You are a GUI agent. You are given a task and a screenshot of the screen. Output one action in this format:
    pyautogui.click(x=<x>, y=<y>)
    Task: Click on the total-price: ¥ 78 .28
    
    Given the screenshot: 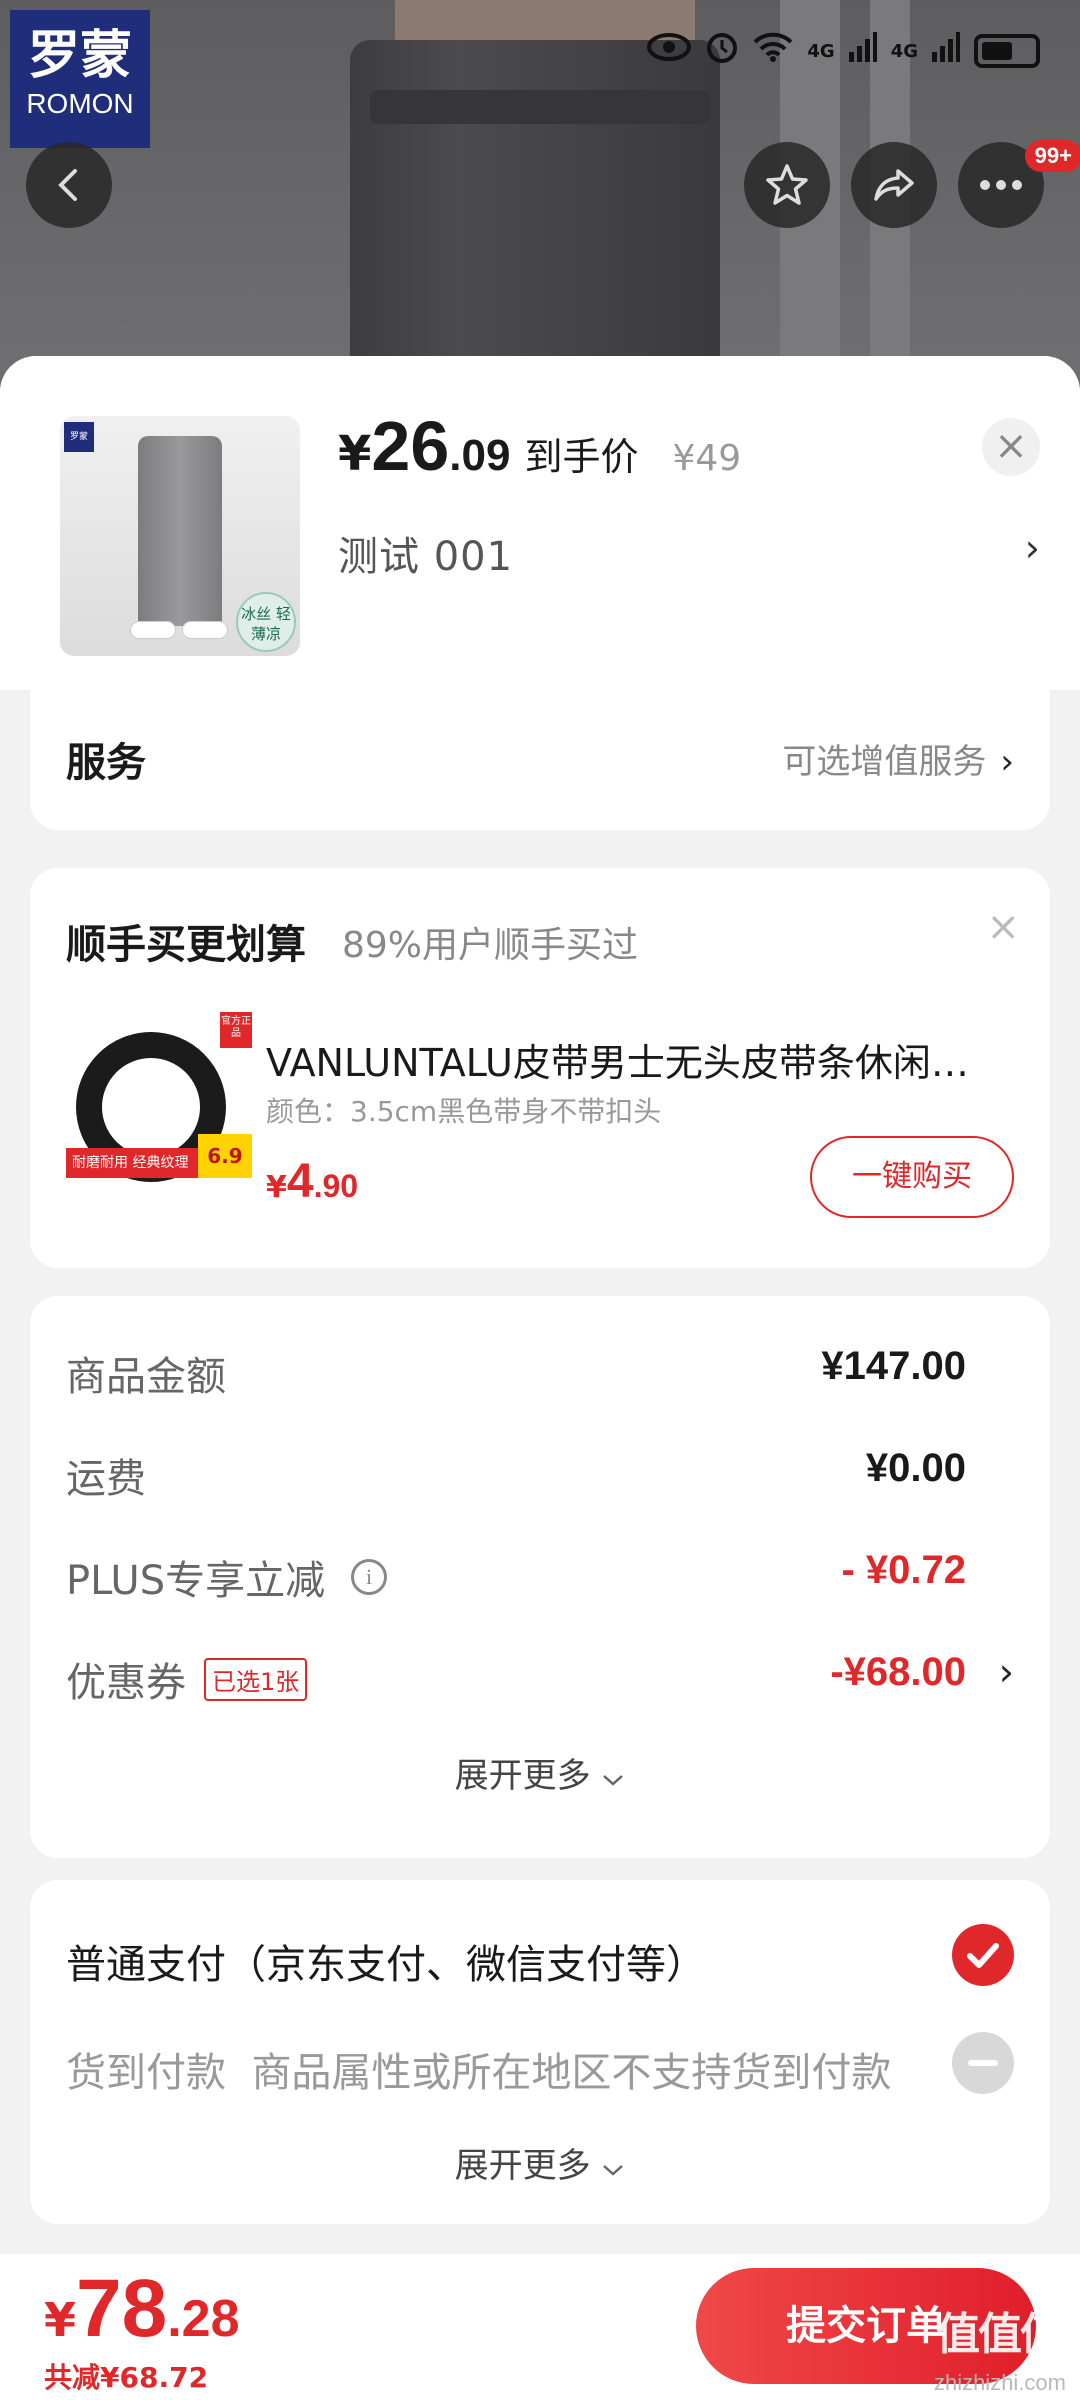 What is the action you would take?
    pyautogui.click(x=142, y=2309)
    